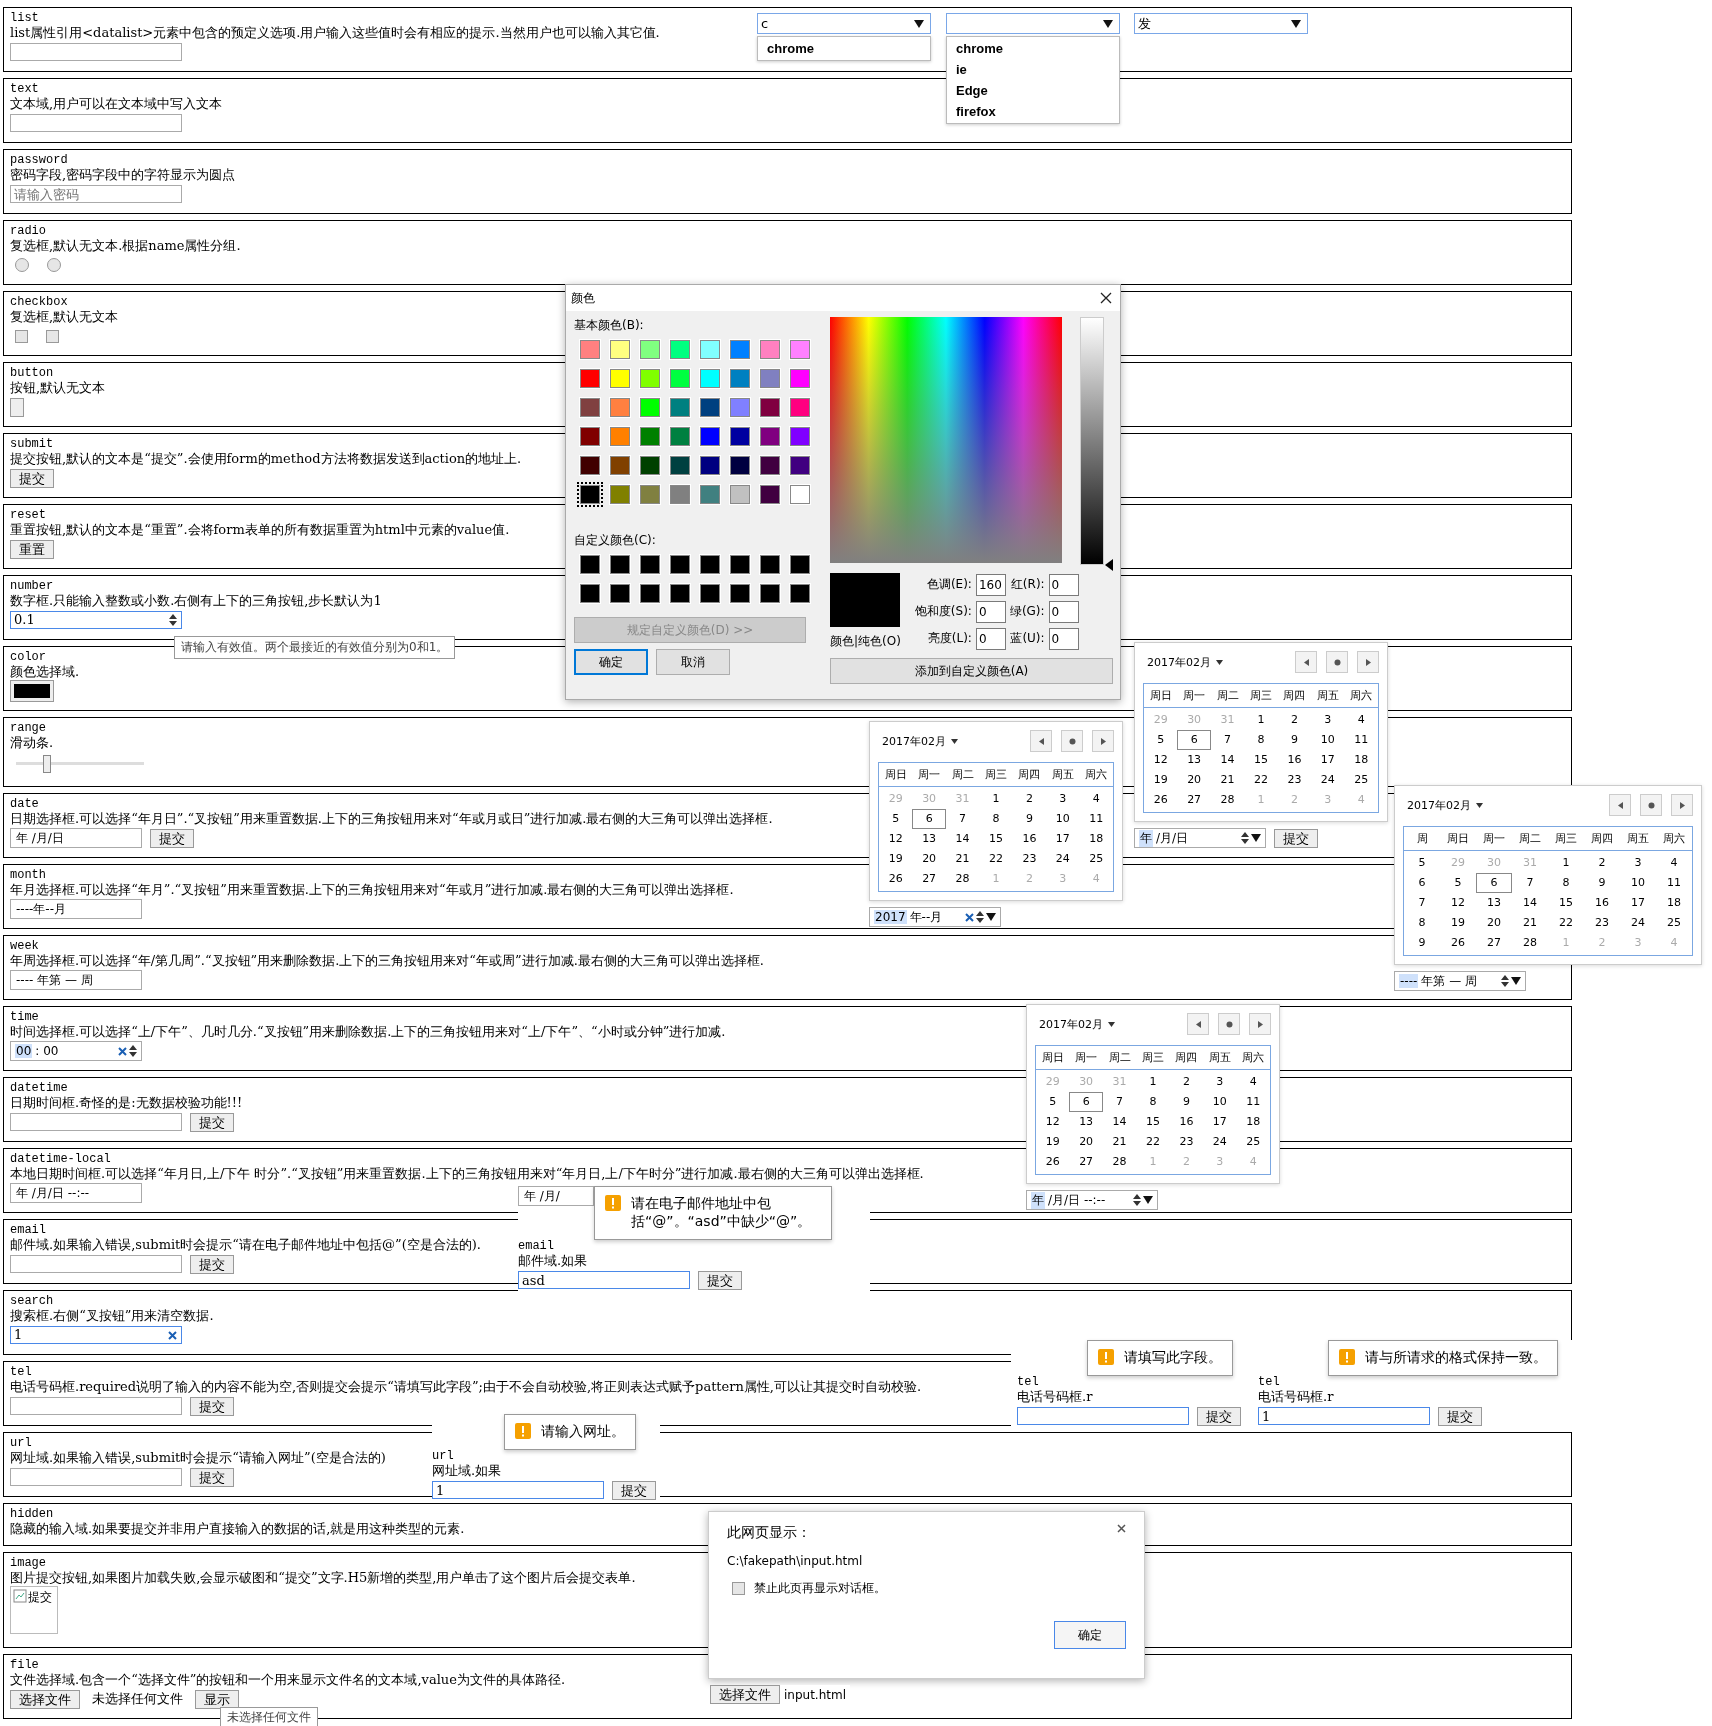  I want to click on calendar-day: 6, so click(1494, 883).